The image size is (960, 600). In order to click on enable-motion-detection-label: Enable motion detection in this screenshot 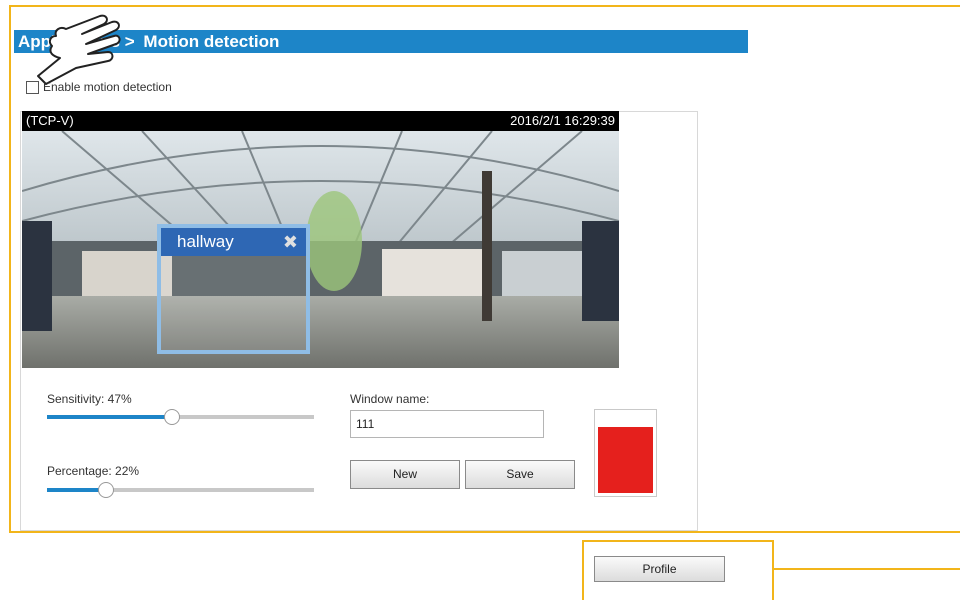, I will do `click(107, 87)`.